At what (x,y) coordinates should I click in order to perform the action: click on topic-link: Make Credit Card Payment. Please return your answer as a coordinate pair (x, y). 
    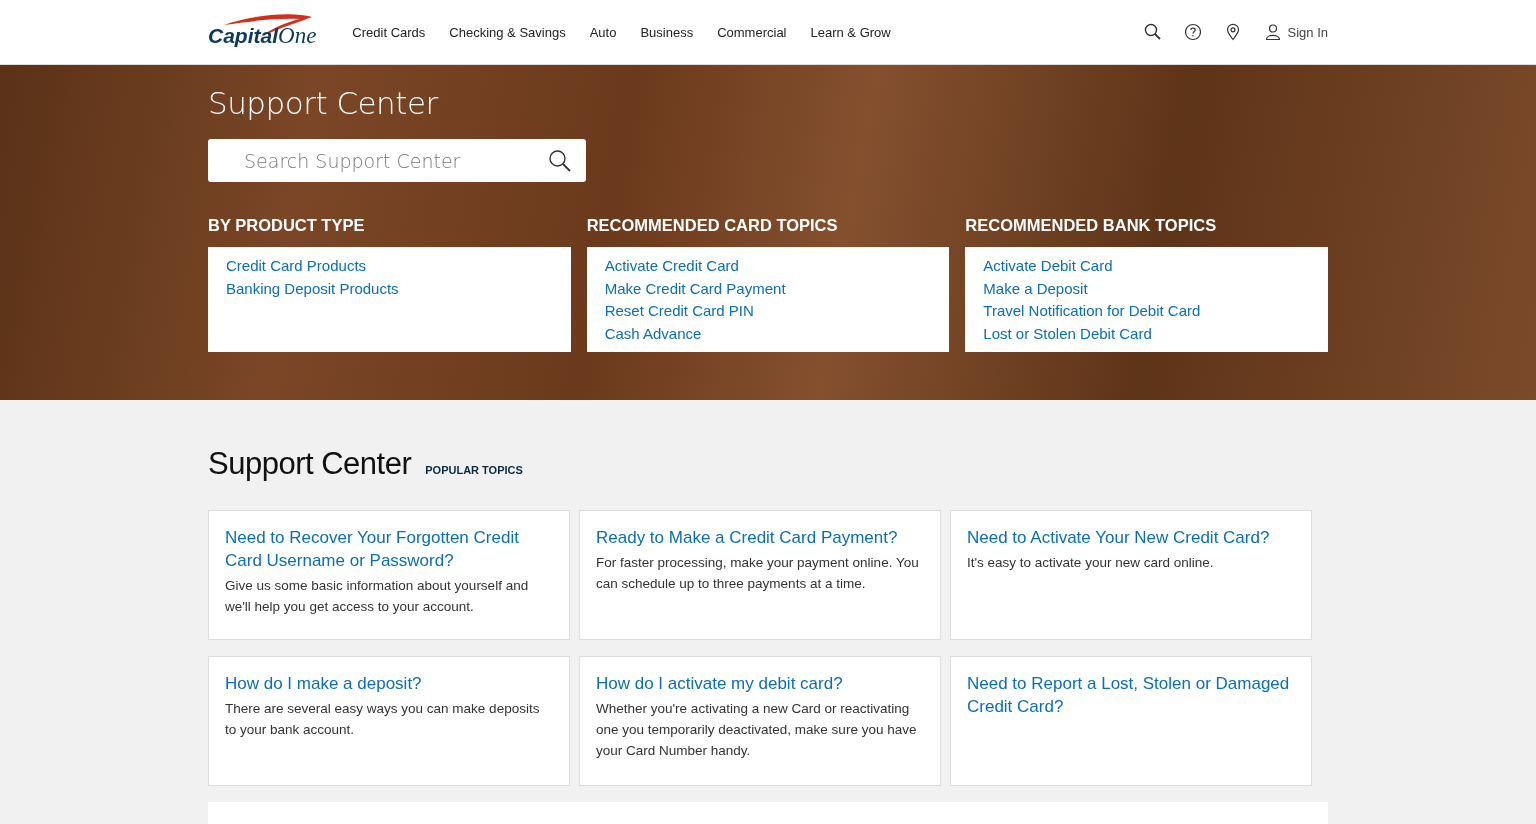
    Looking at the image, I should click on (768, 288).